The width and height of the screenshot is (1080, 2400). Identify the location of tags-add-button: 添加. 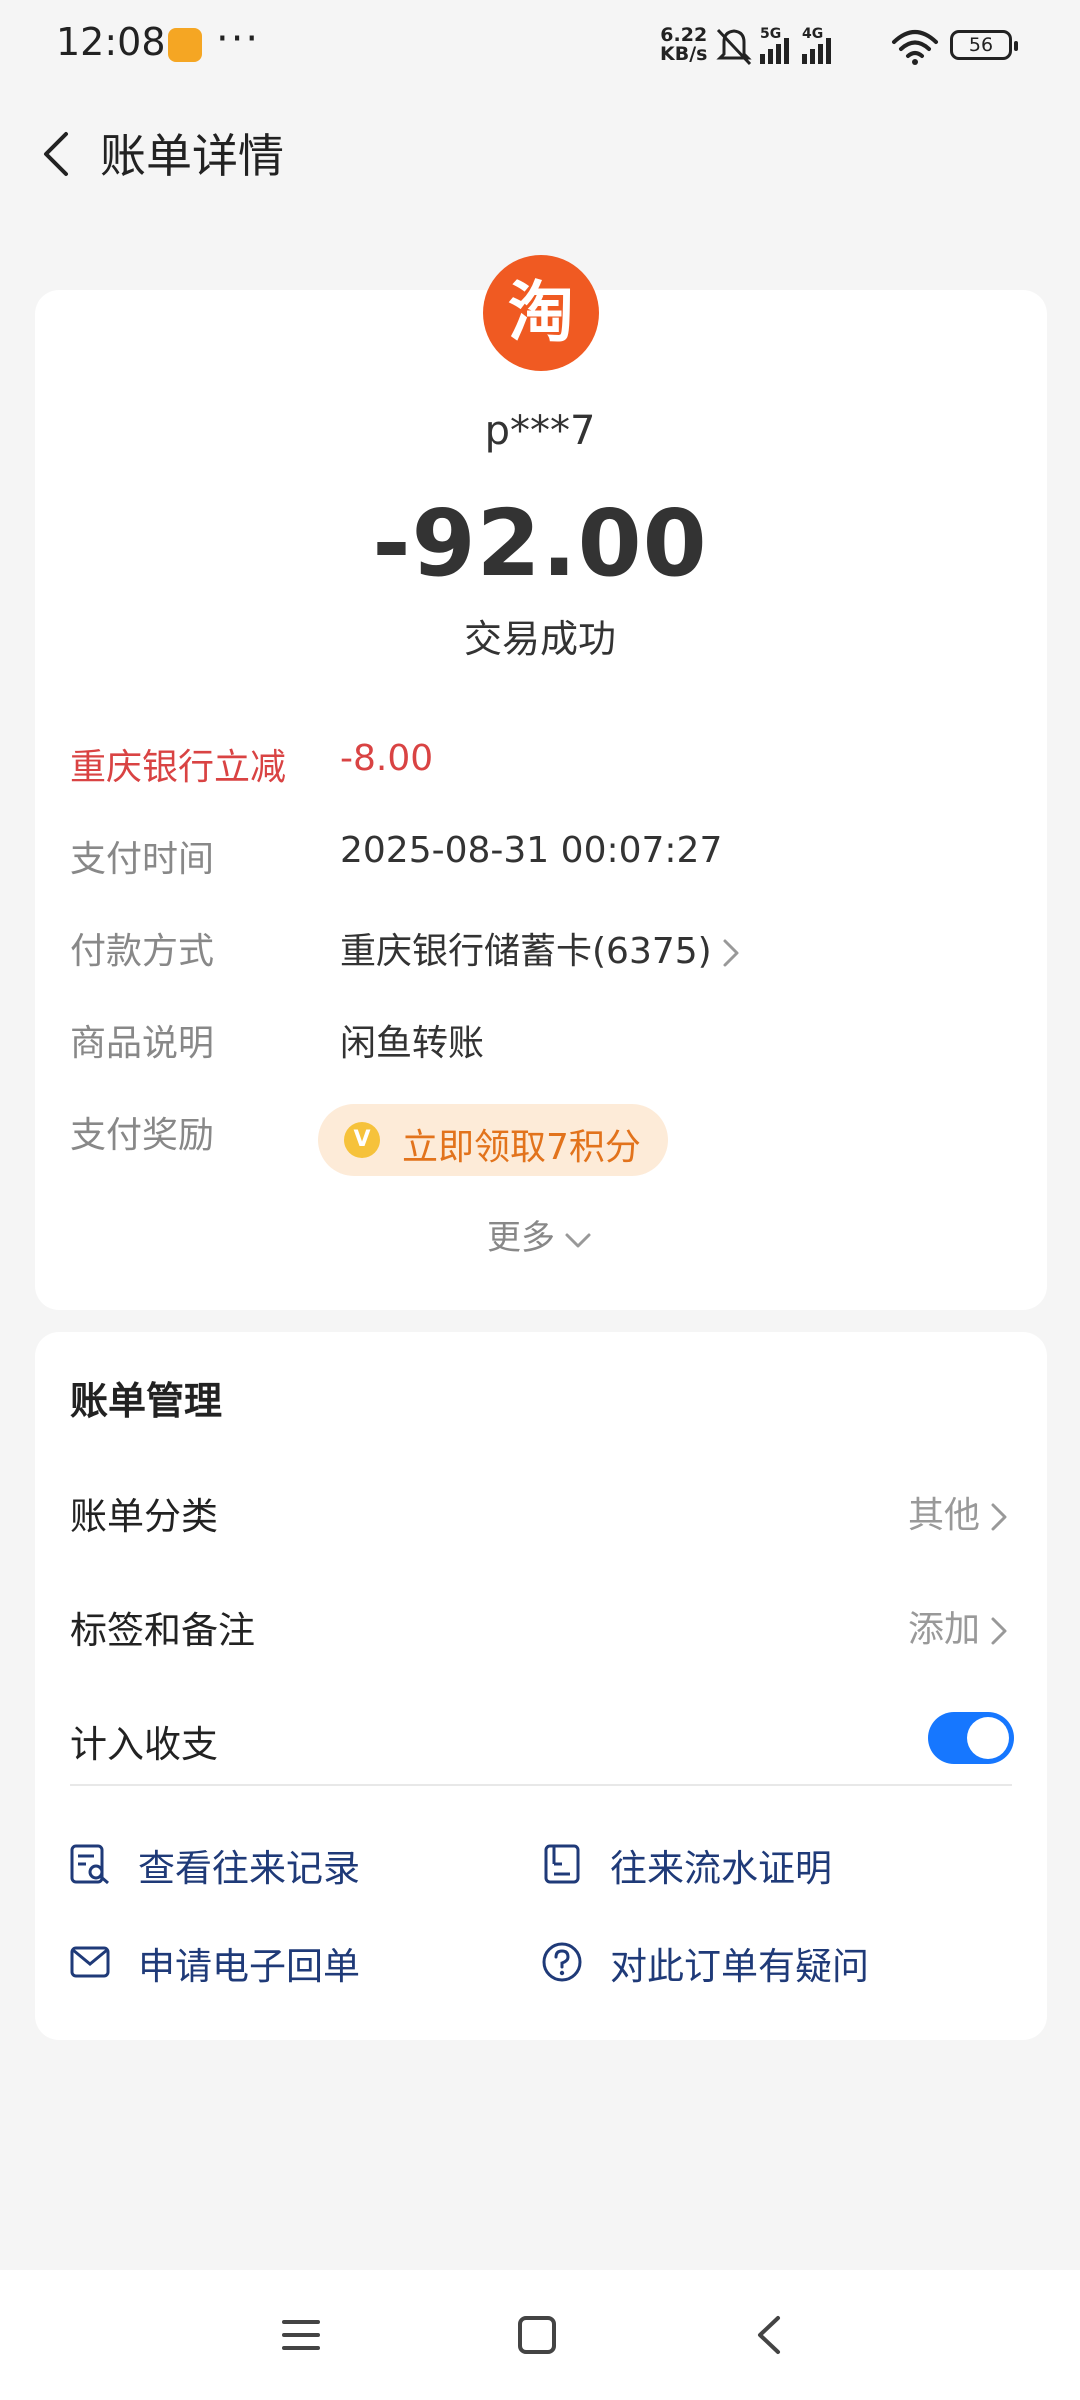
(959, 1626).